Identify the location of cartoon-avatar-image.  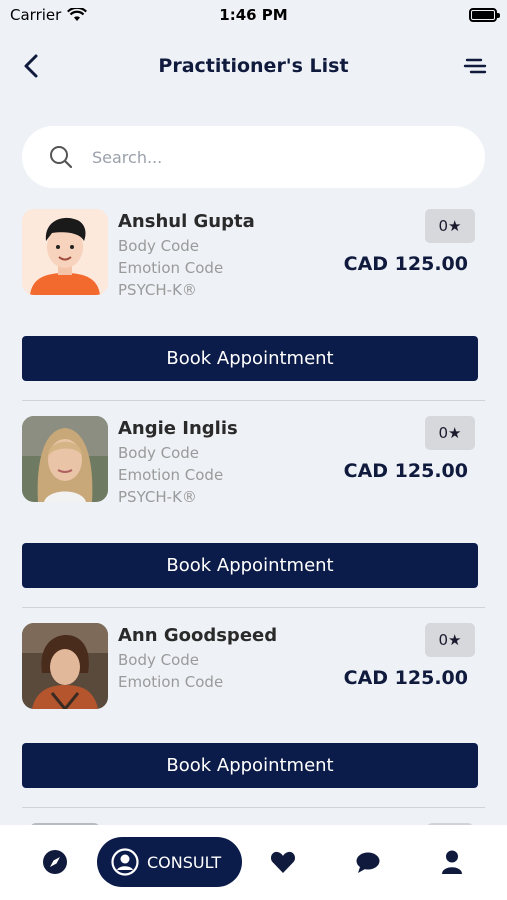
(65, 252).